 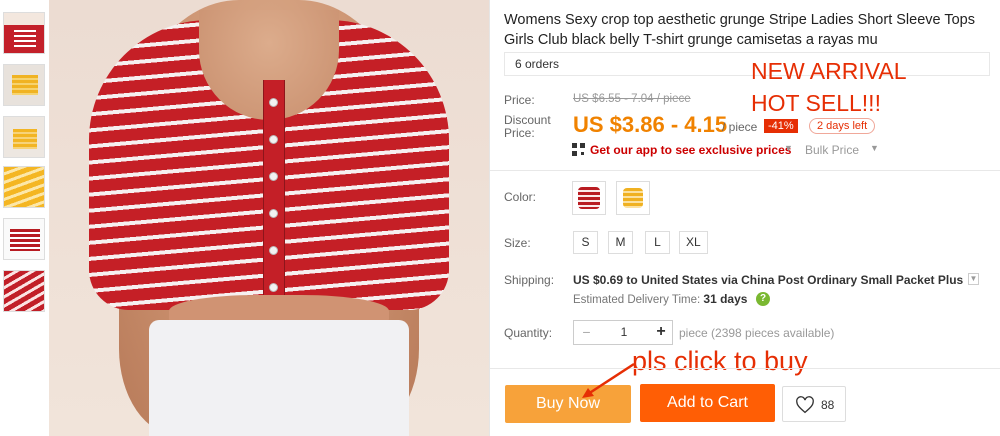 What do you see at coordinates (517, 243) in the screenshot?
I see `size-label: Size:` at bounding box center [517, 243].